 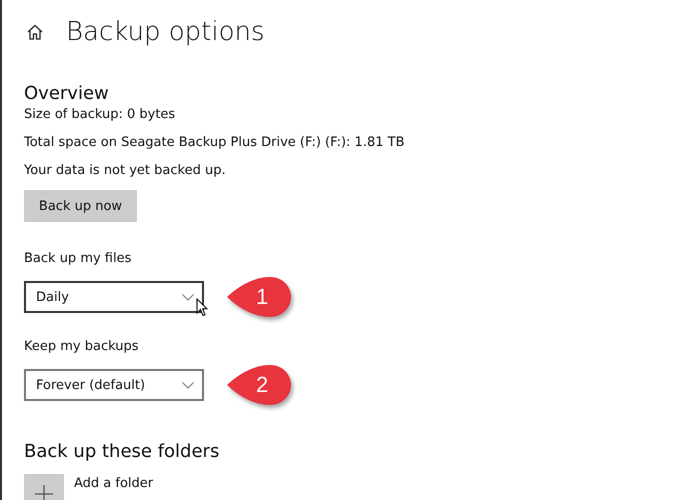 What do you see at coordinates (44, 492) in the screenshot?
I see `plus-icon` at bounding box center [44, 492].